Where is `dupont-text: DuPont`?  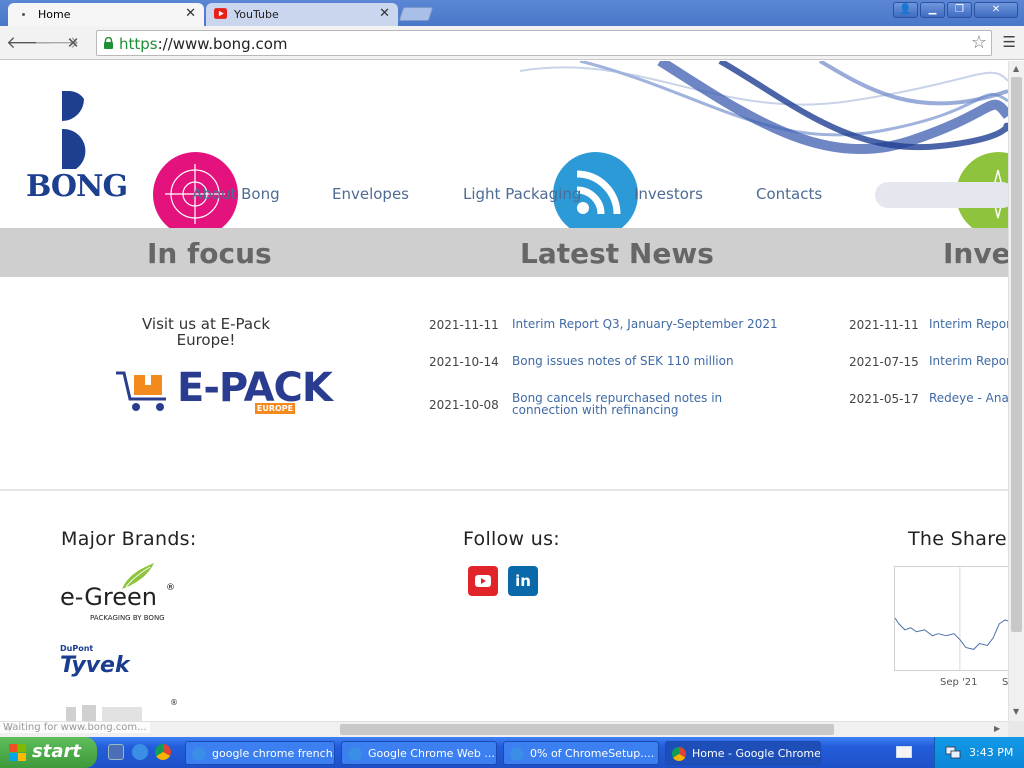 dupont-text: DuPont is located at coordinates (77, 648).